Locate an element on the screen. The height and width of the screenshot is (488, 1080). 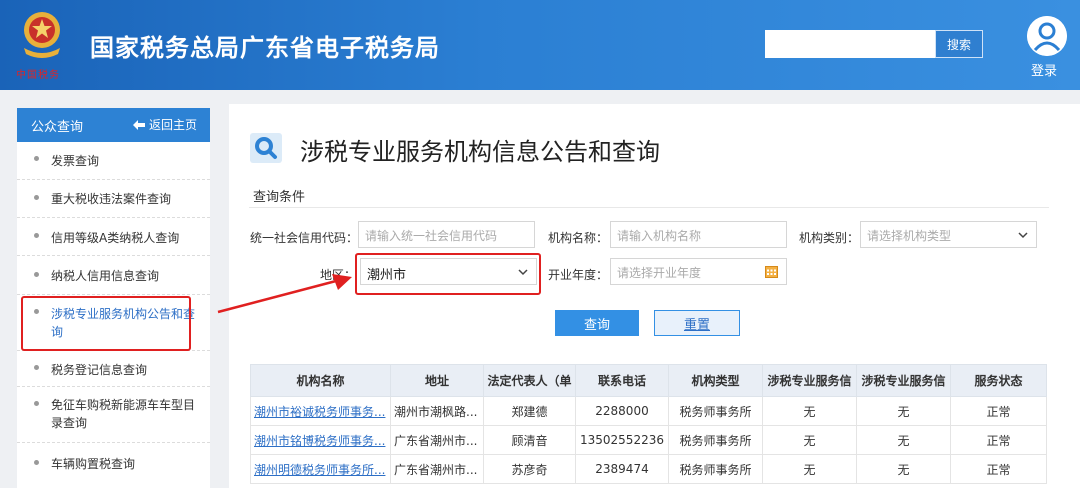
credit-code-input: 请输入统一社会信用代码 is located at coordinates (446, 234).